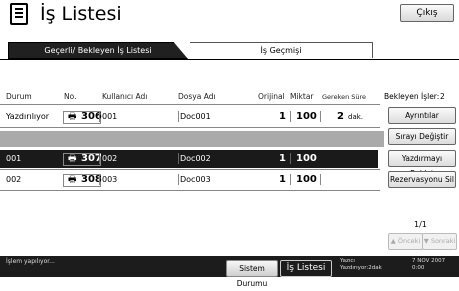  I want to click on job-status: Yazdırılıyor, so click(28, 116).